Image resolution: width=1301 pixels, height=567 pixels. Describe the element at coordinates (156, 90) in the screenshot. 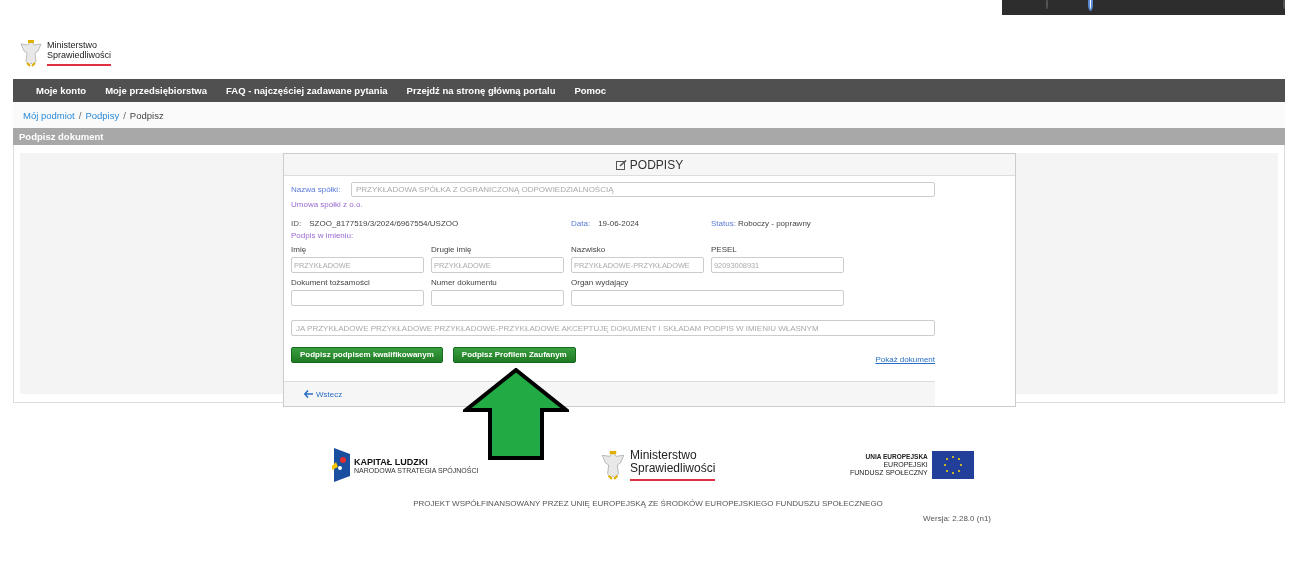

I see `nav-link: Moje przedsiębiorstwa` at that location.